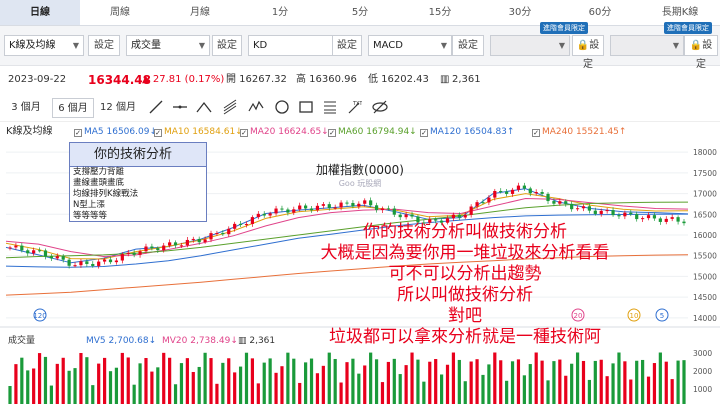  What do you see at coordinates (702, 353) in the screenshot?
I see `volume-tick-label: 3000` at bounding box center [702, 353].